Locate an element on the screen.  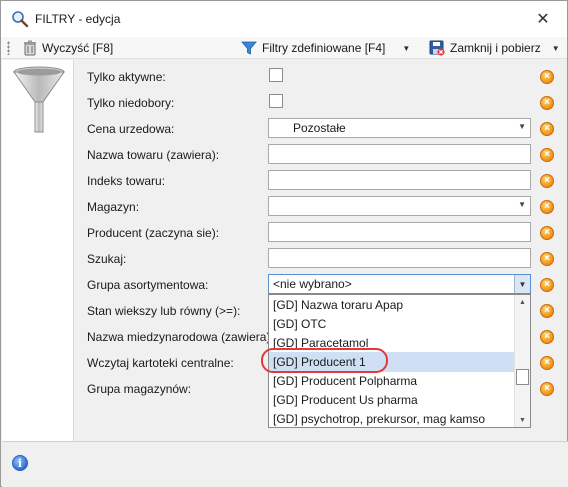
assortment-group-value: <nie wybrano> is located at coordinates (312, 284).